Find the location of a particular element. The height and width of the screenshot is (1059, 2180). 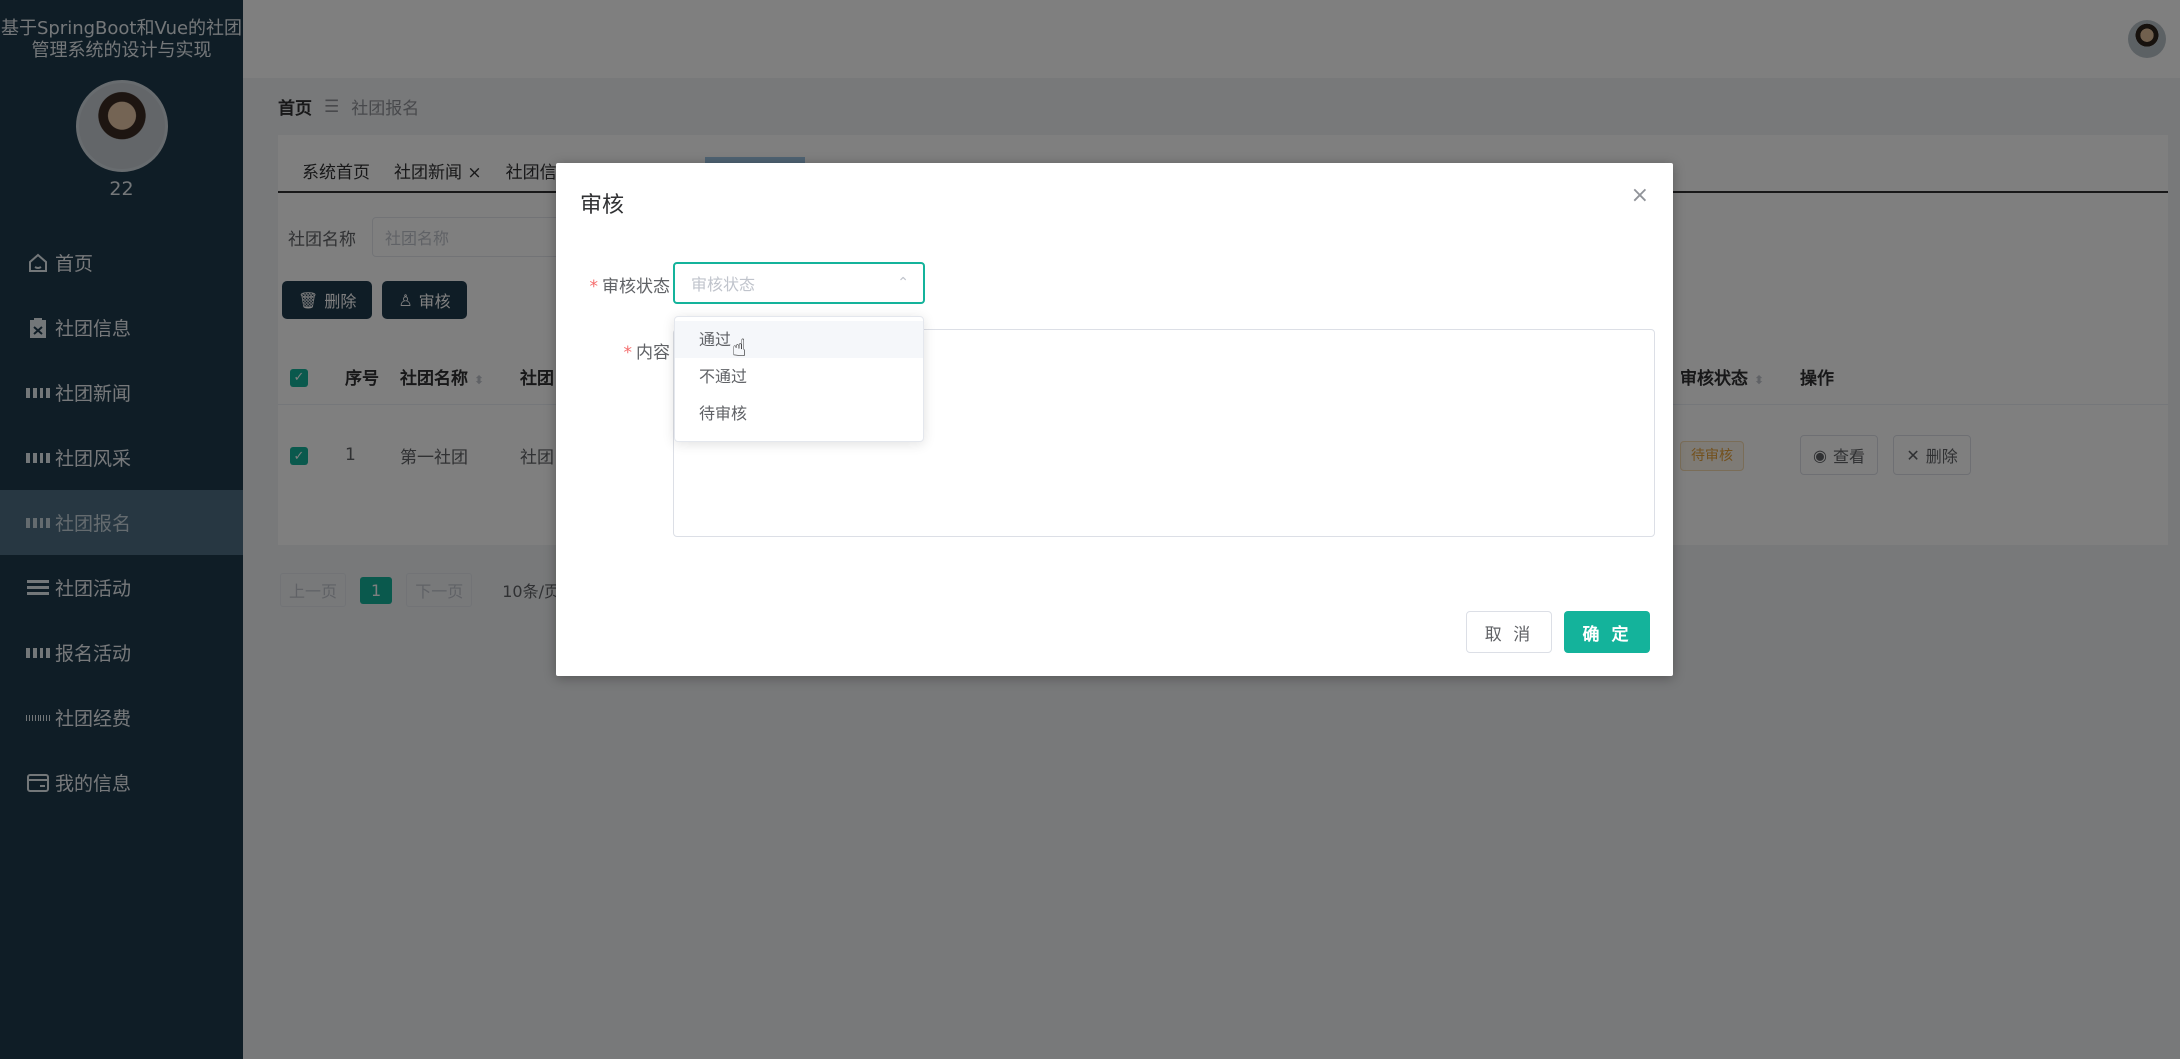

confirm-button: 确 定 is located at coordinates (1607, 632).